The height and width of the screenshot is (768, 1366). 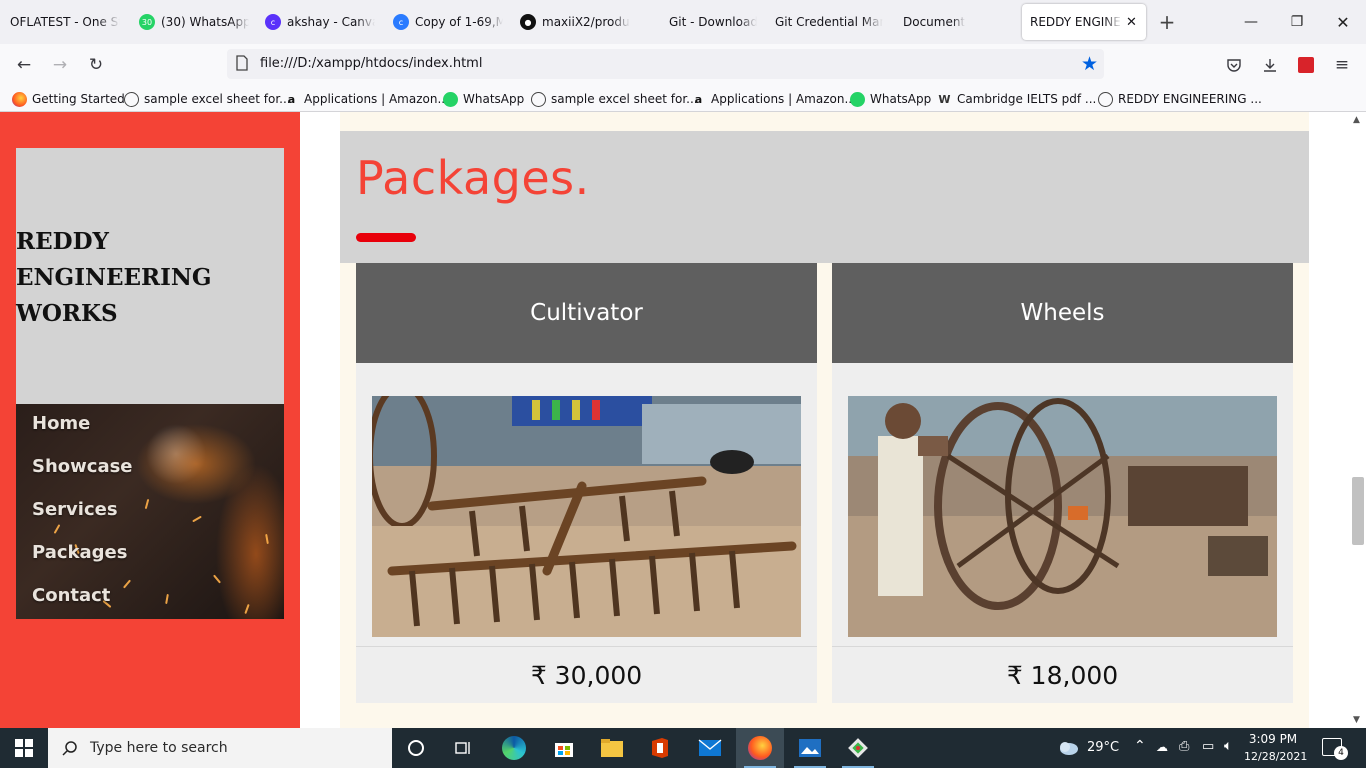 I want to click on package-price: ₹ 30,000, so click(x=586, y=674).